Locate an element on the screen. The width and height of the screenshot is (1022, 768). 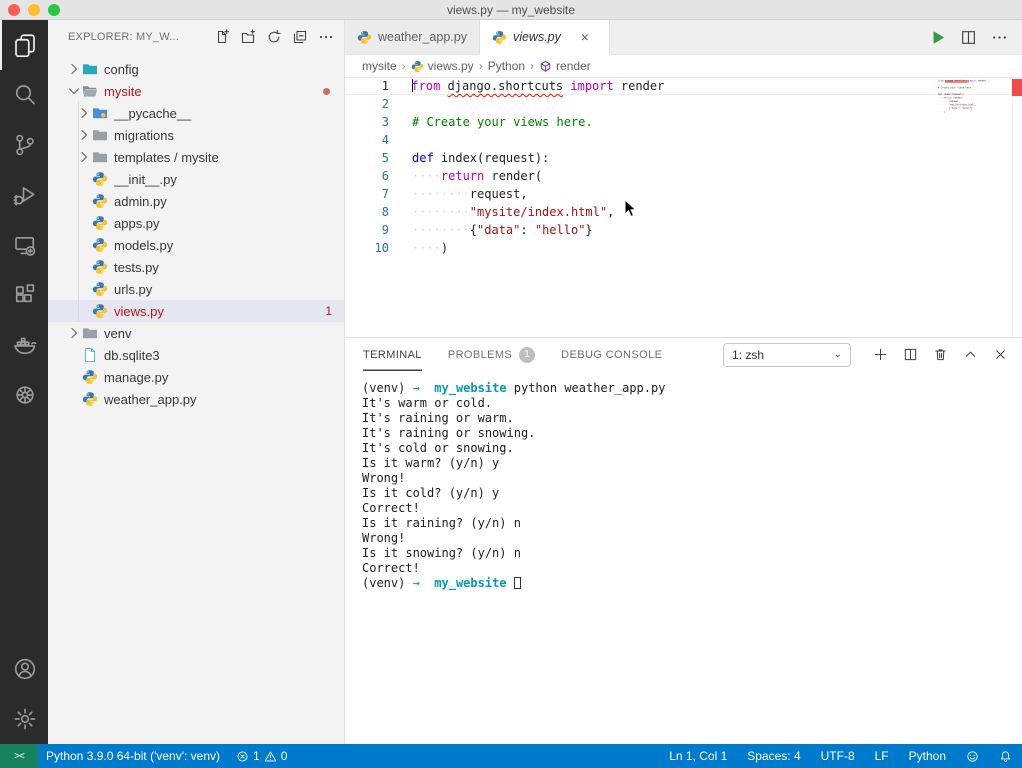
remote-indicator: >< is located at coordinates (19, 756).